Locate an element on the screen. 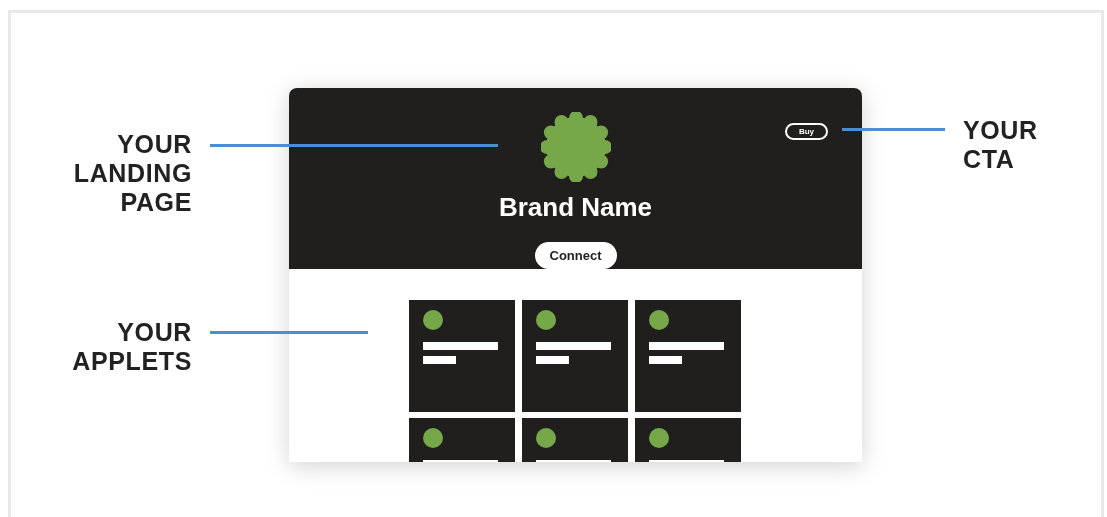  connect-button: Connect is located at coordinates (575, 255).